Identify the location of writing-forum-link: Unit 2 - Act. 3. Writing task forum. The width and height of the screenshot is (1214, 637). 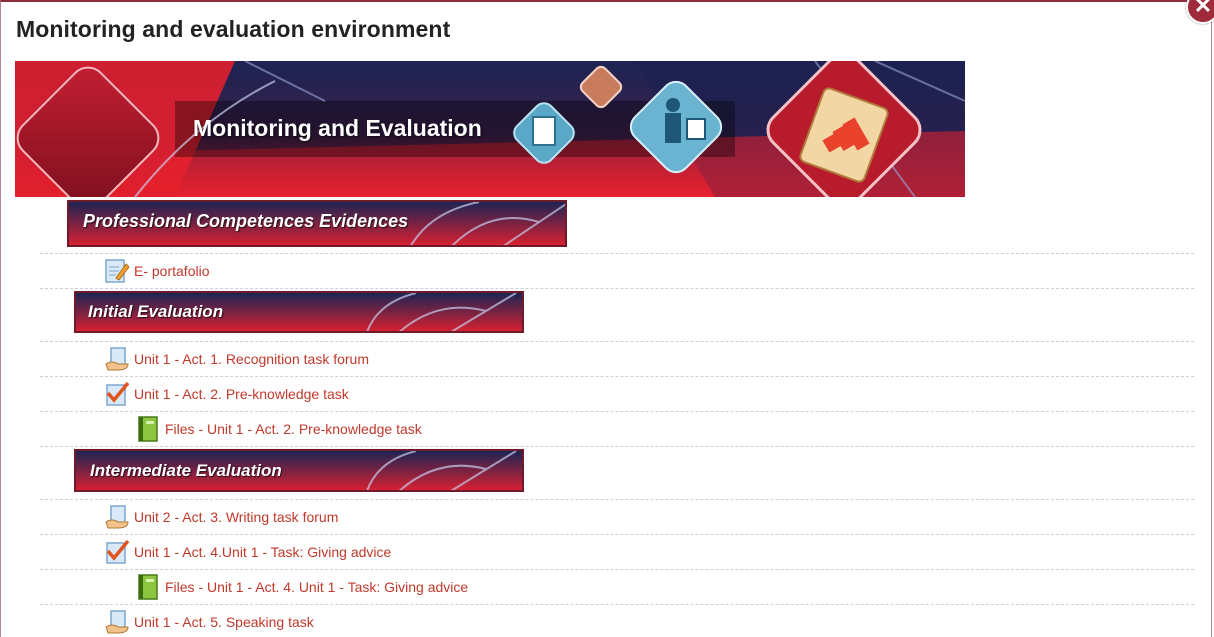
(236, 517).